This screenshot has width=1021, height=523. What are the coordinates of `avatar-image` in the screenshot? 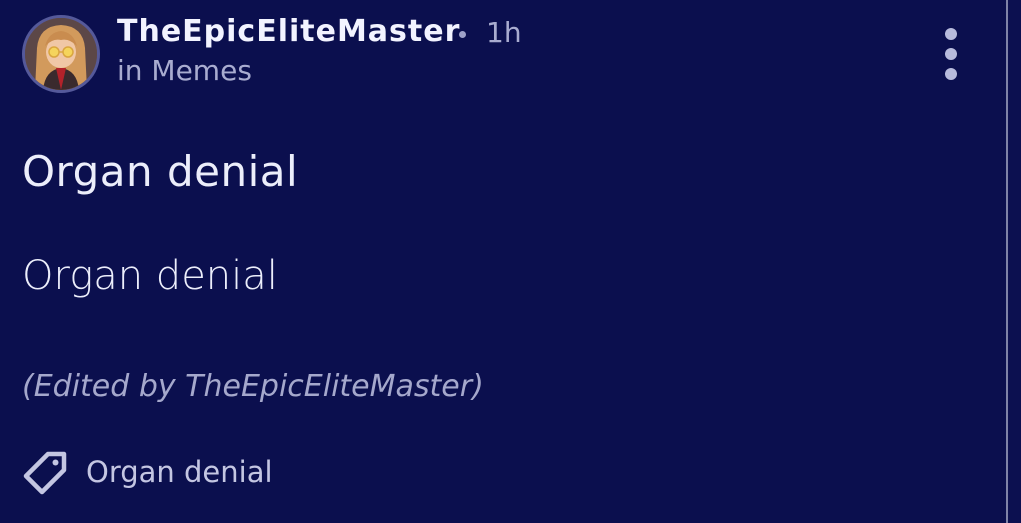 It's located at (61, 54).